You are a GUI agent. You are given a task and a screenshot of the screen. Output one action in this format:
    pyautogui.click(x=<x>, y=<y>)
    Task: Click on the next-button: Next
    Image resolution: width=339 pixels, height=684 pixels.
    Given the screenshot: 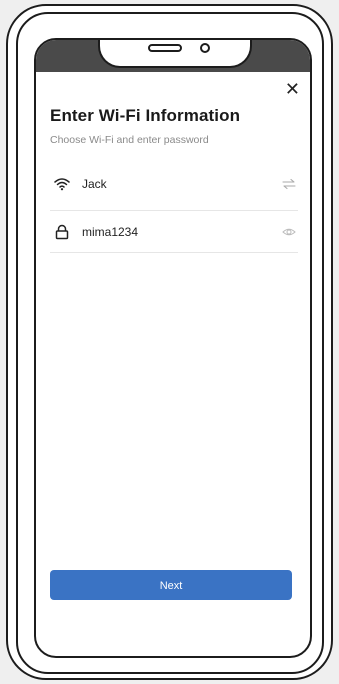 What is the action you would take?
    pyautogui.click(x=171, y=585)
    